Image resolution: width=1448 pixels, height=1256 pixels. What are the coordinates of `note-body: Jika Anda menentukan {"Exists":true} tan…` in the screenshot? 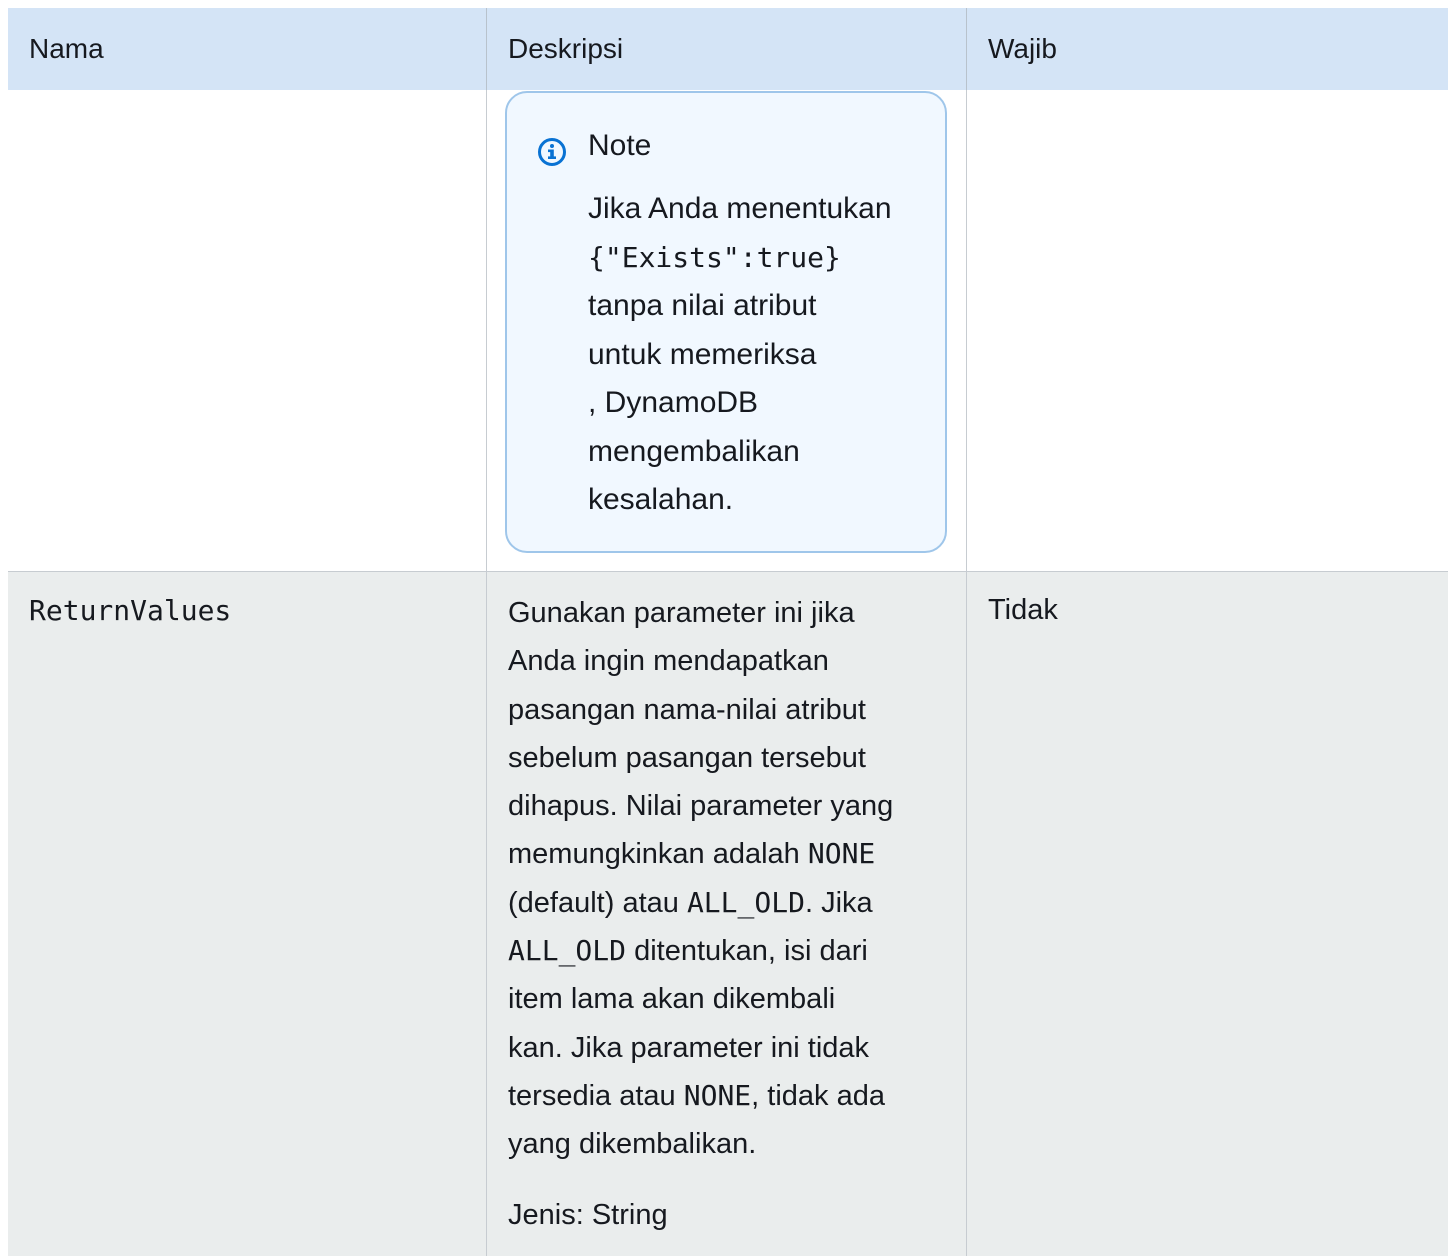 It's located at (758, 355).